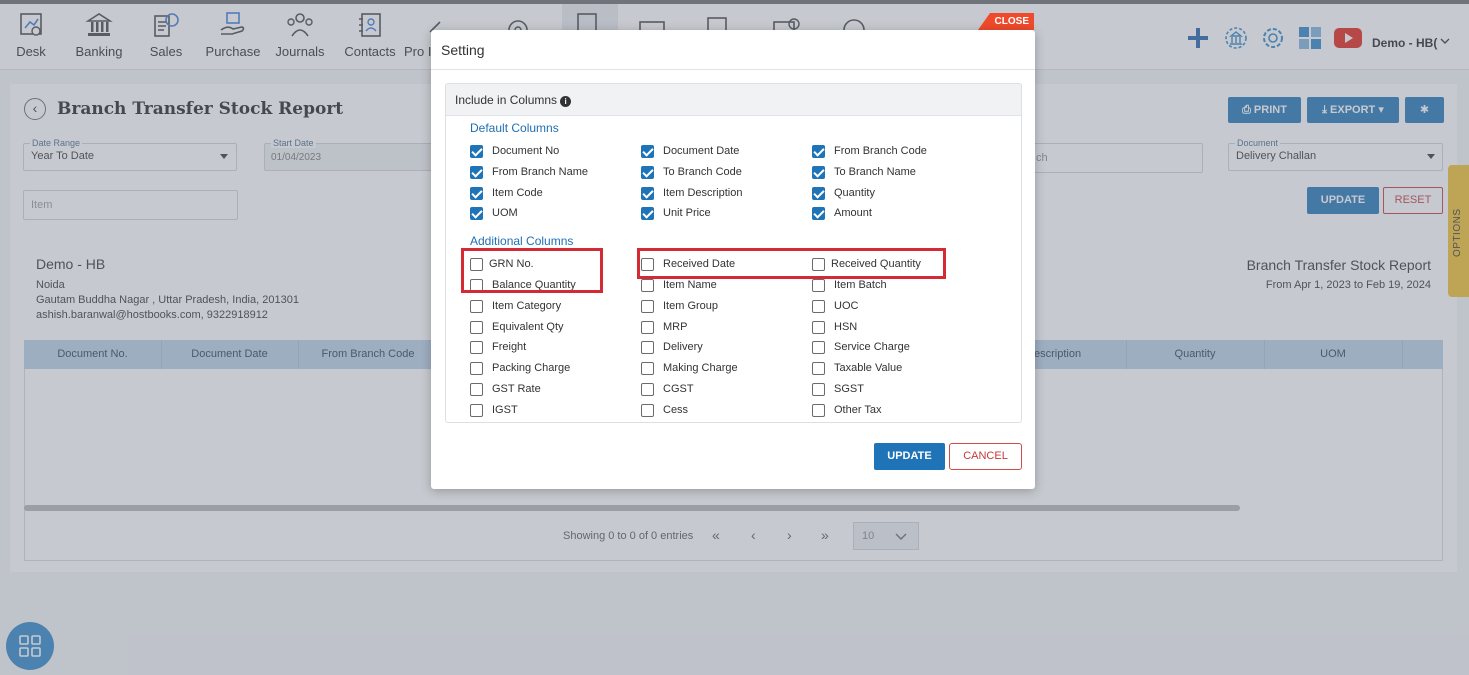 The image size is (1469, 675). Describe the element at coordinates (514, 128) in the screenshot. I see `default-columns-title: Default Columns` at that location.